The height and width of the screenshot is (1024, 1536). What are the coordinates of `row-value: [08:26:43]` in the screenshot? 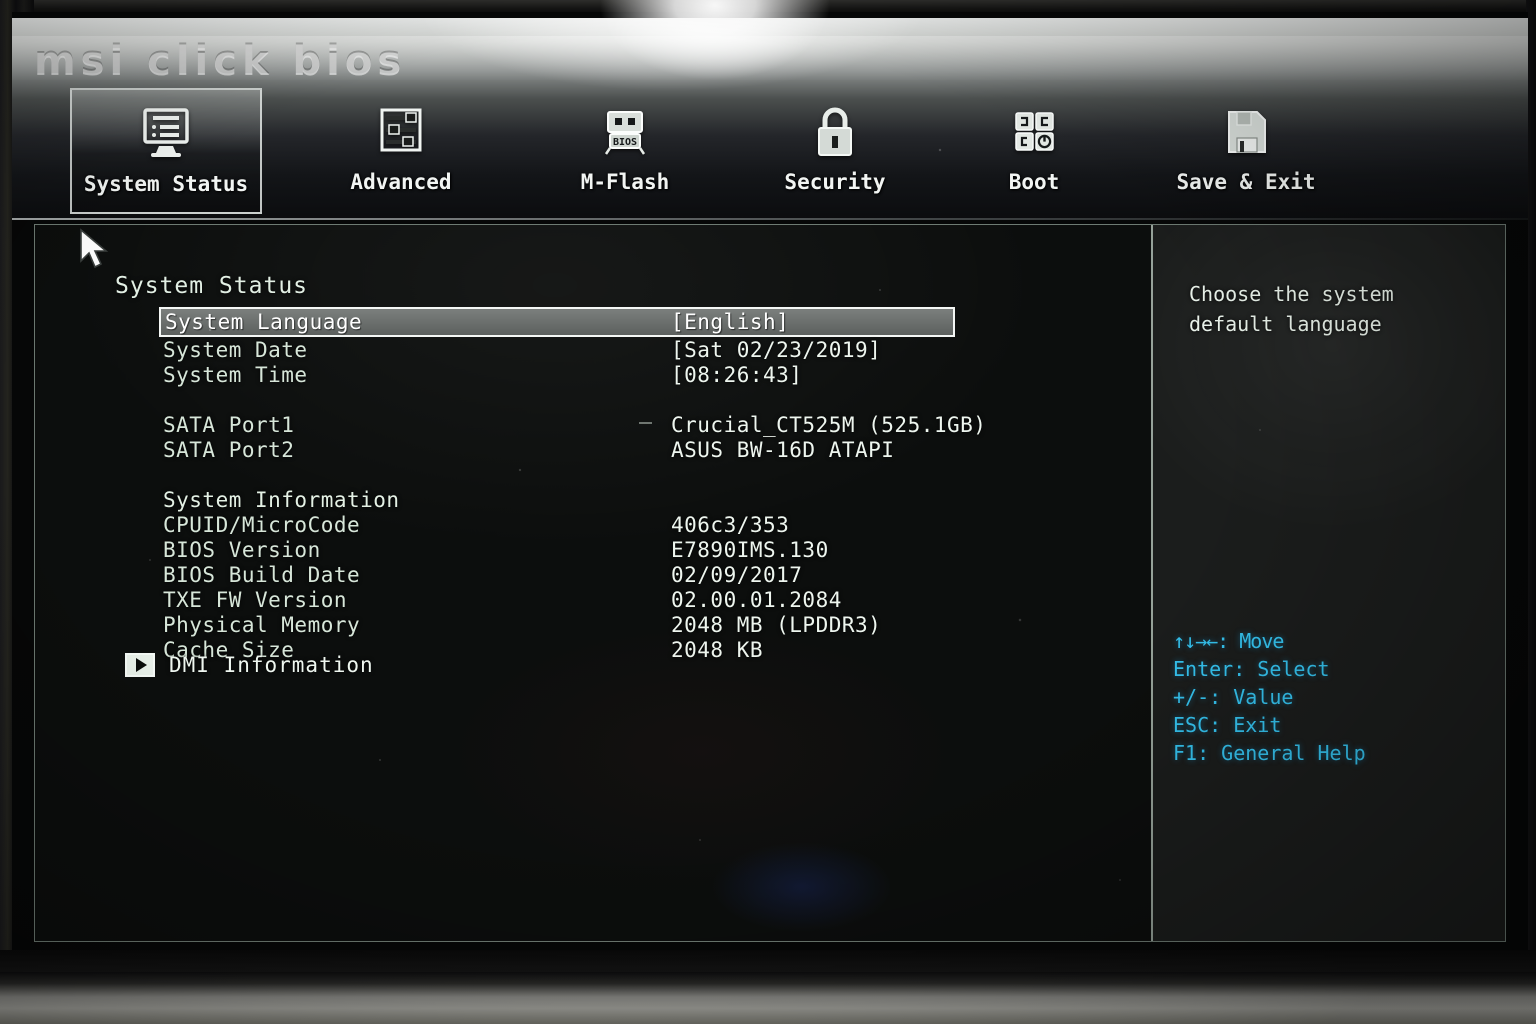 It's located at (737, 374).